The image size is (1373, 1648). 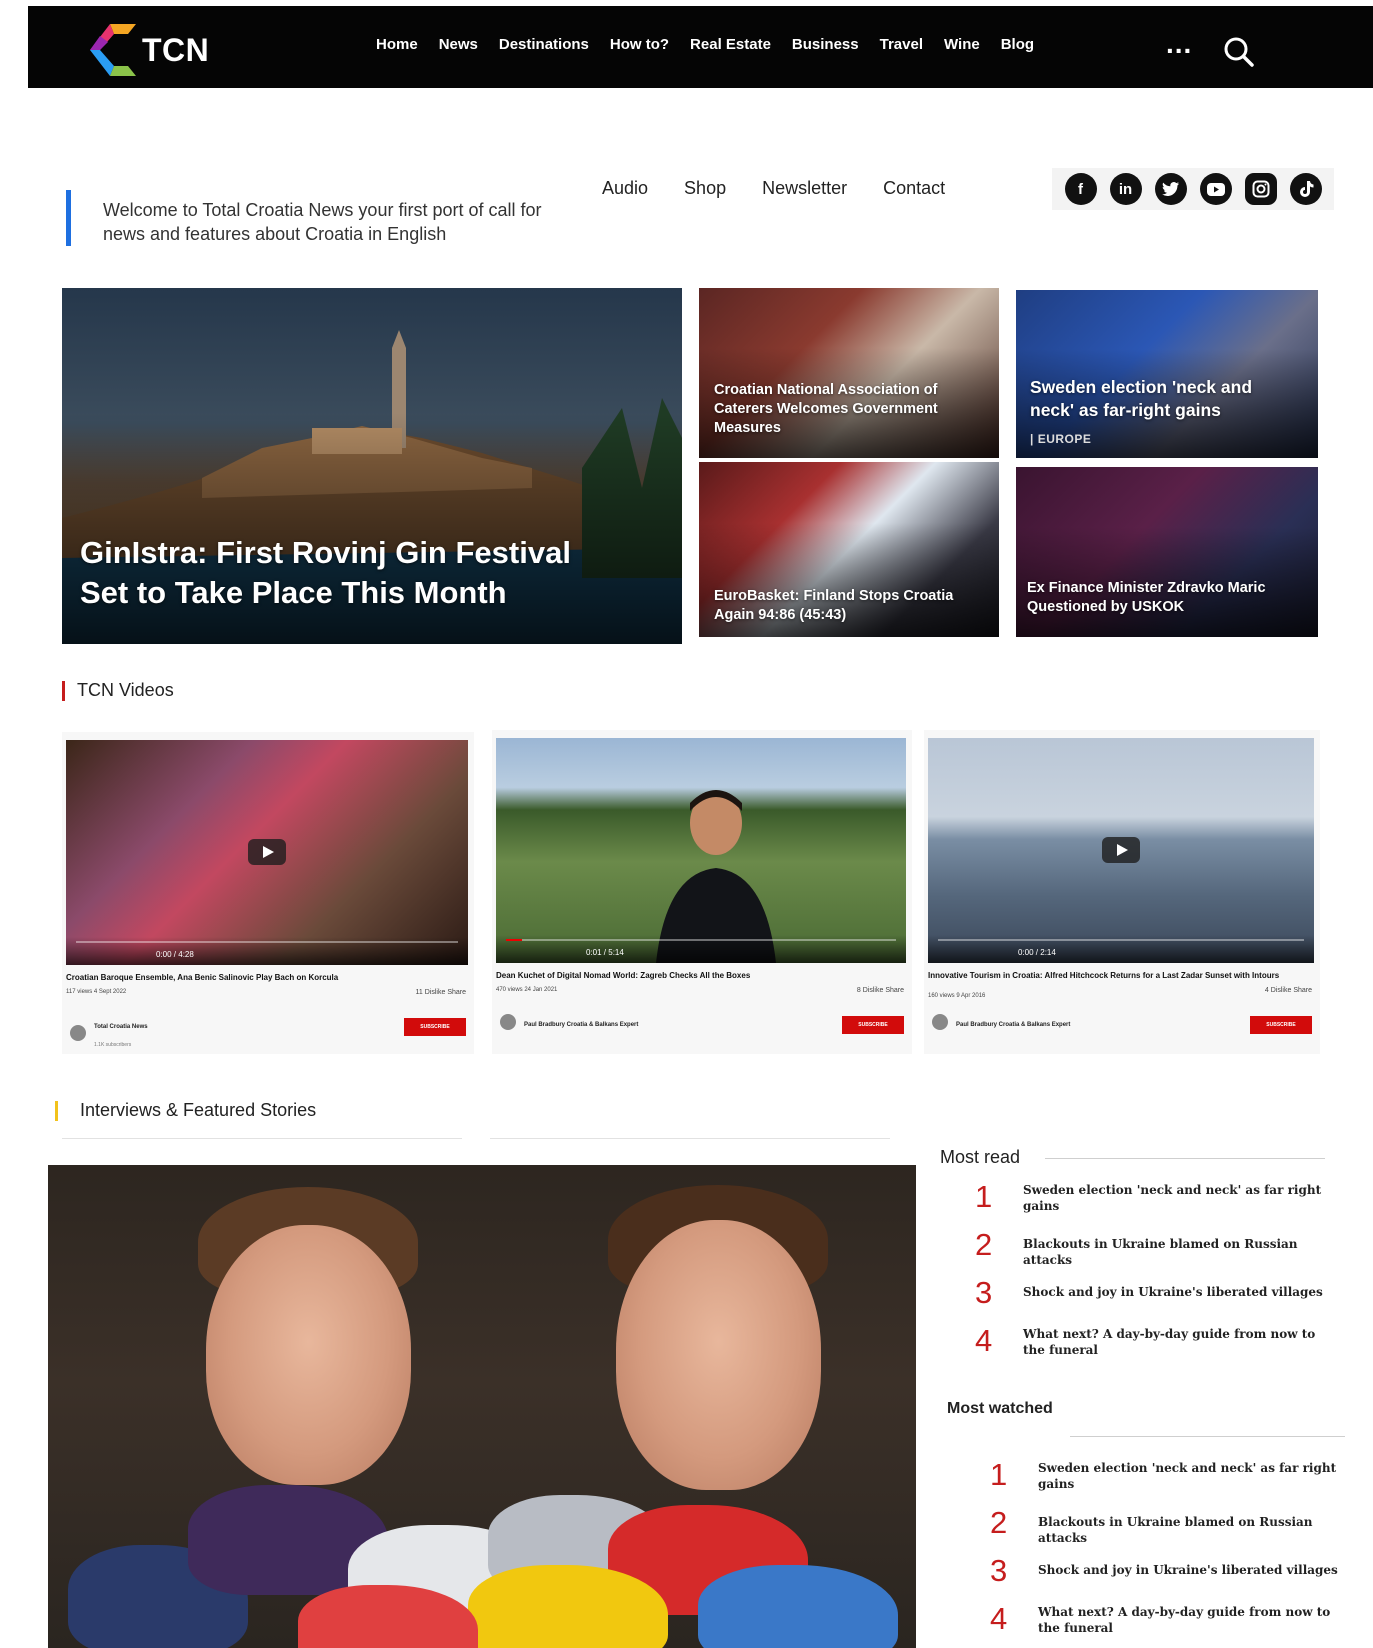 What do you see at coordinates (1305, 189) in the screenshot?
I see `tiktok-icon` at bounding box center [1305, 189].